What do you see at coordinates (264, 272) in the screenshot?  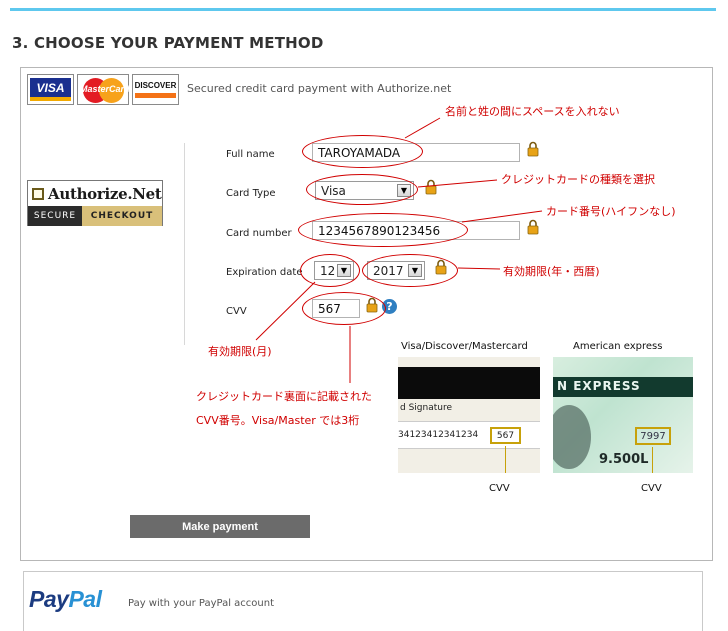 I see `expiration-label: Expiration date` at bounding box center [264, 272].